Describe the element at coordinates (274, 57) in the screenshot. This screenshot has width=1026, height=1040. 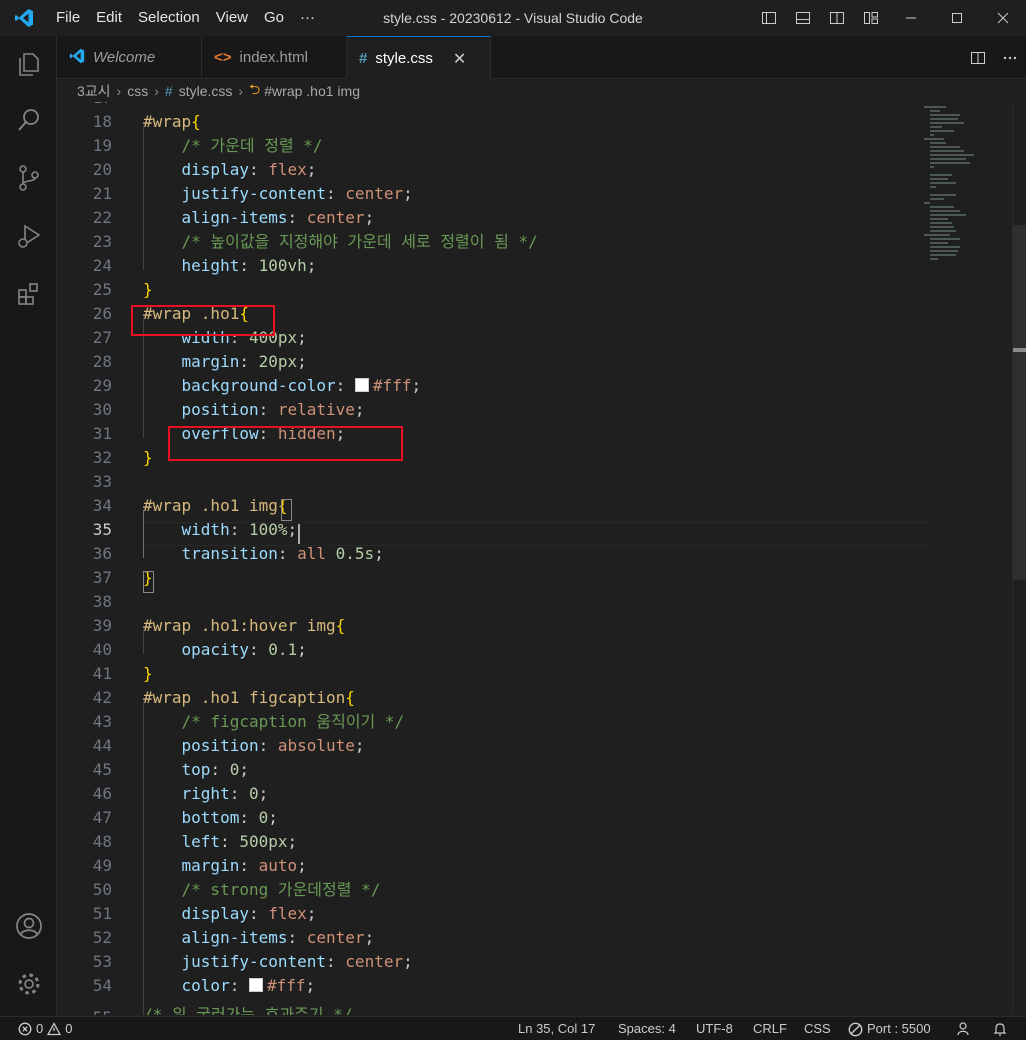
I see `tab-index-html: <> index.html` at that location.